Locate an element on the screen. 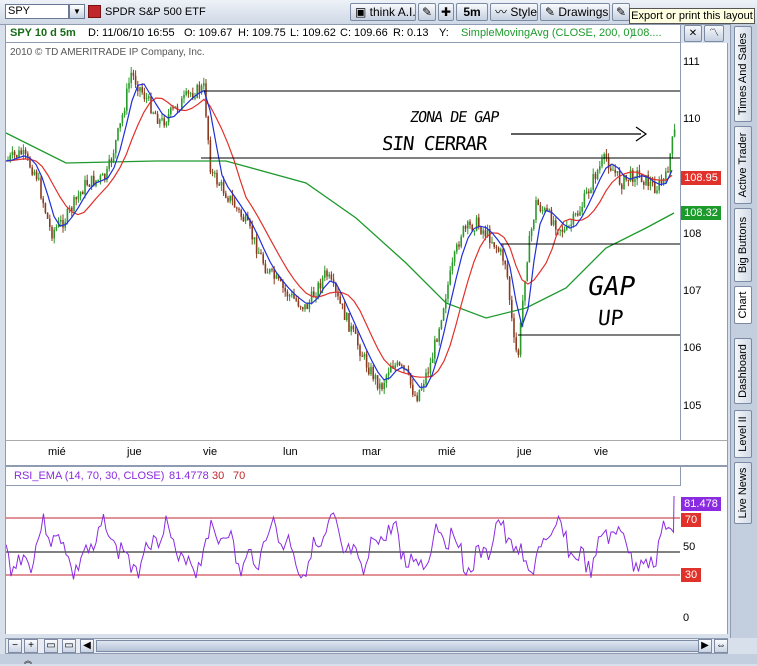  collapse-icon: ︽ is located at coordinates (28, 660).